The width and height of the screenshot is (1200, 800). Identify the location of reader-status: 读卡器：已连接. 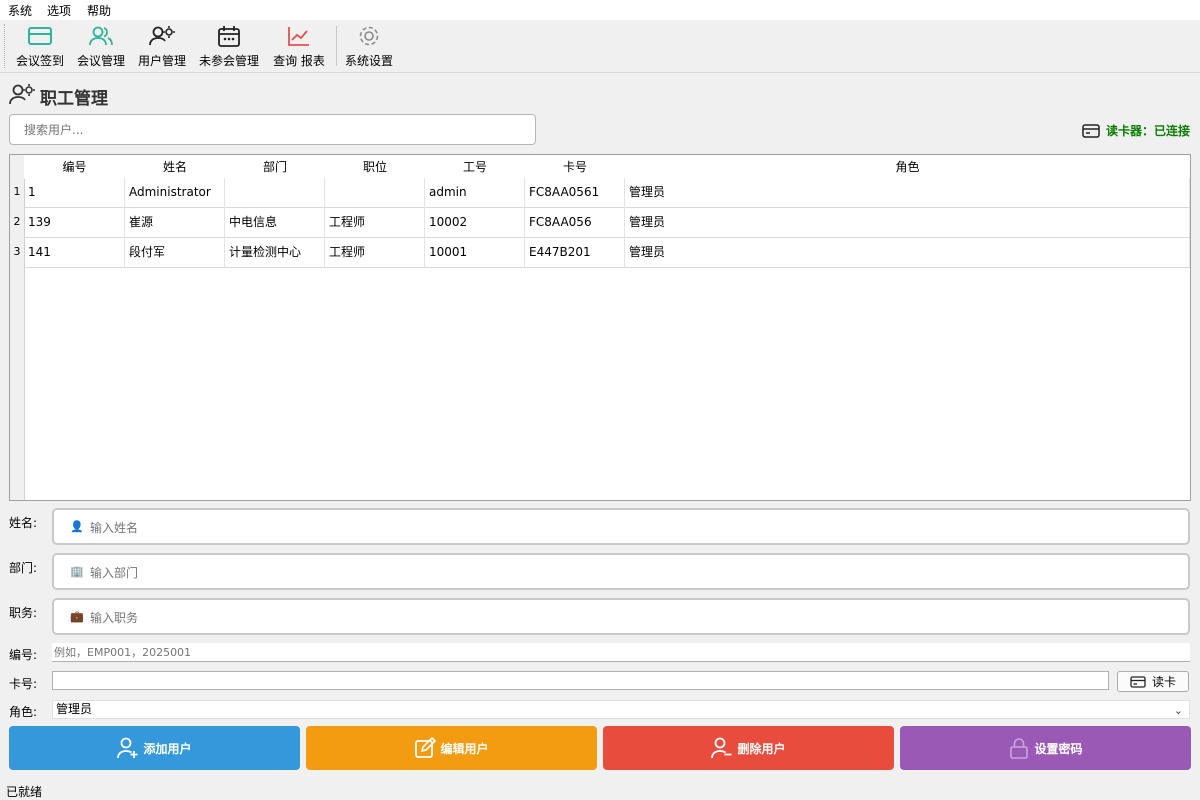
(1136, 130).